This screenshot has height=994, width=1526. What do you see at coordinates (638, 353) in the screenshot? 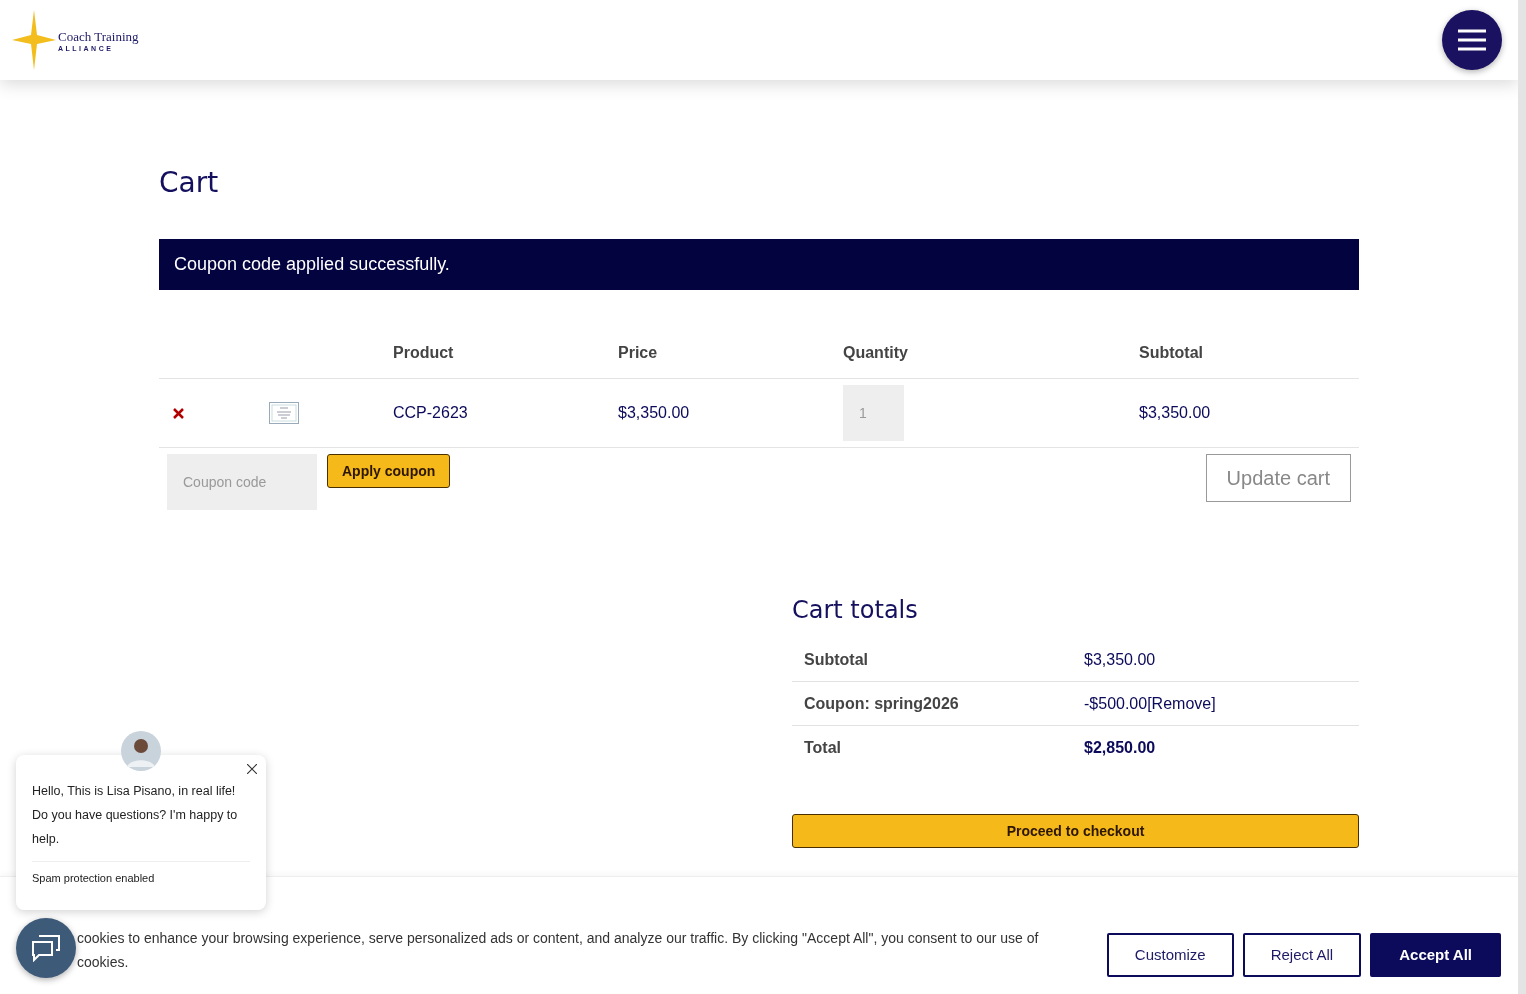
I see `column-header: Price` at bounding box center [638, 353].